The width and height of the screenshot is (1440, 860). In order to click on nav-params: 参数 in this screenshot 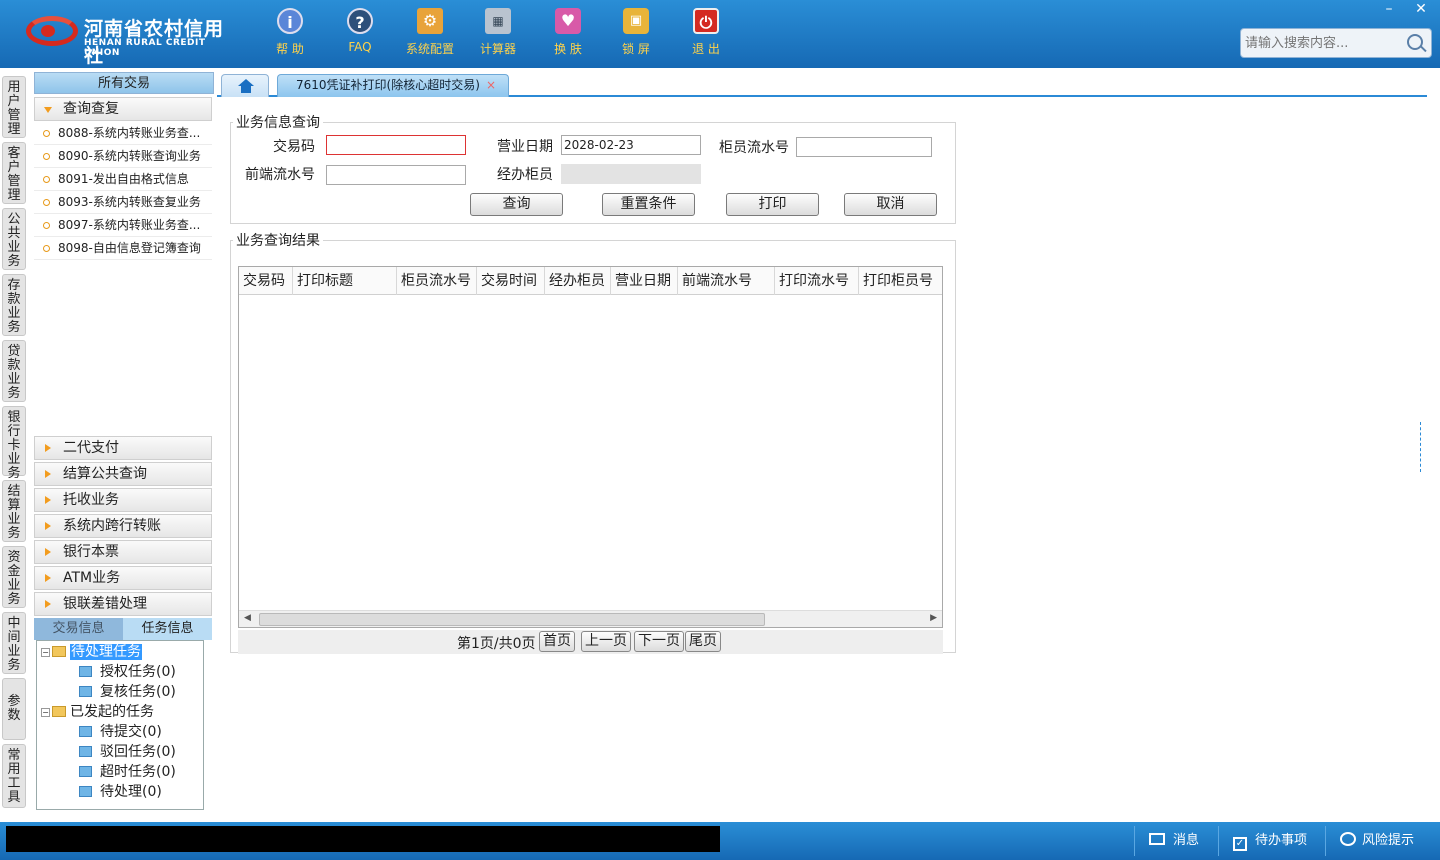, I will do `click(14, 709)`.